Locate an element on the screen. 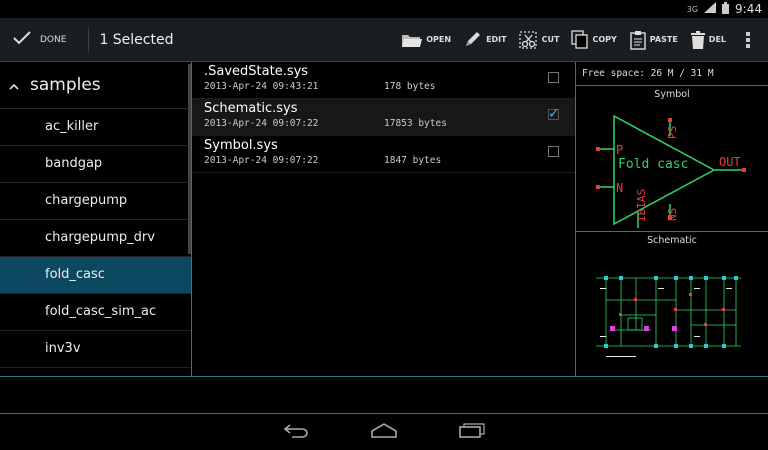  recents-button is located at coordinates (472, 432).